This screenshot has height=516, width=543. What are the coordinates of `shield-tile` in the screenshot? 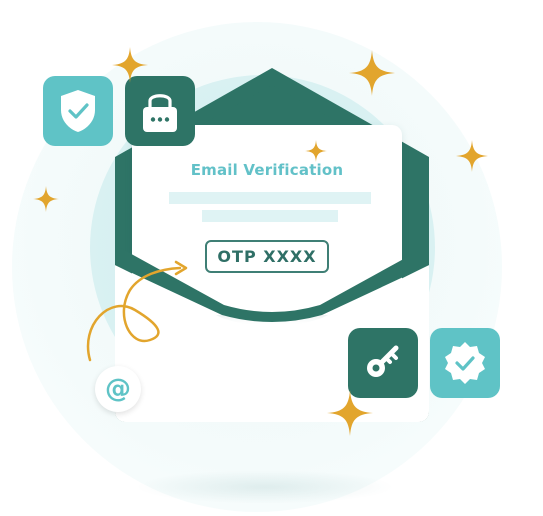 It's located at (78, 111).